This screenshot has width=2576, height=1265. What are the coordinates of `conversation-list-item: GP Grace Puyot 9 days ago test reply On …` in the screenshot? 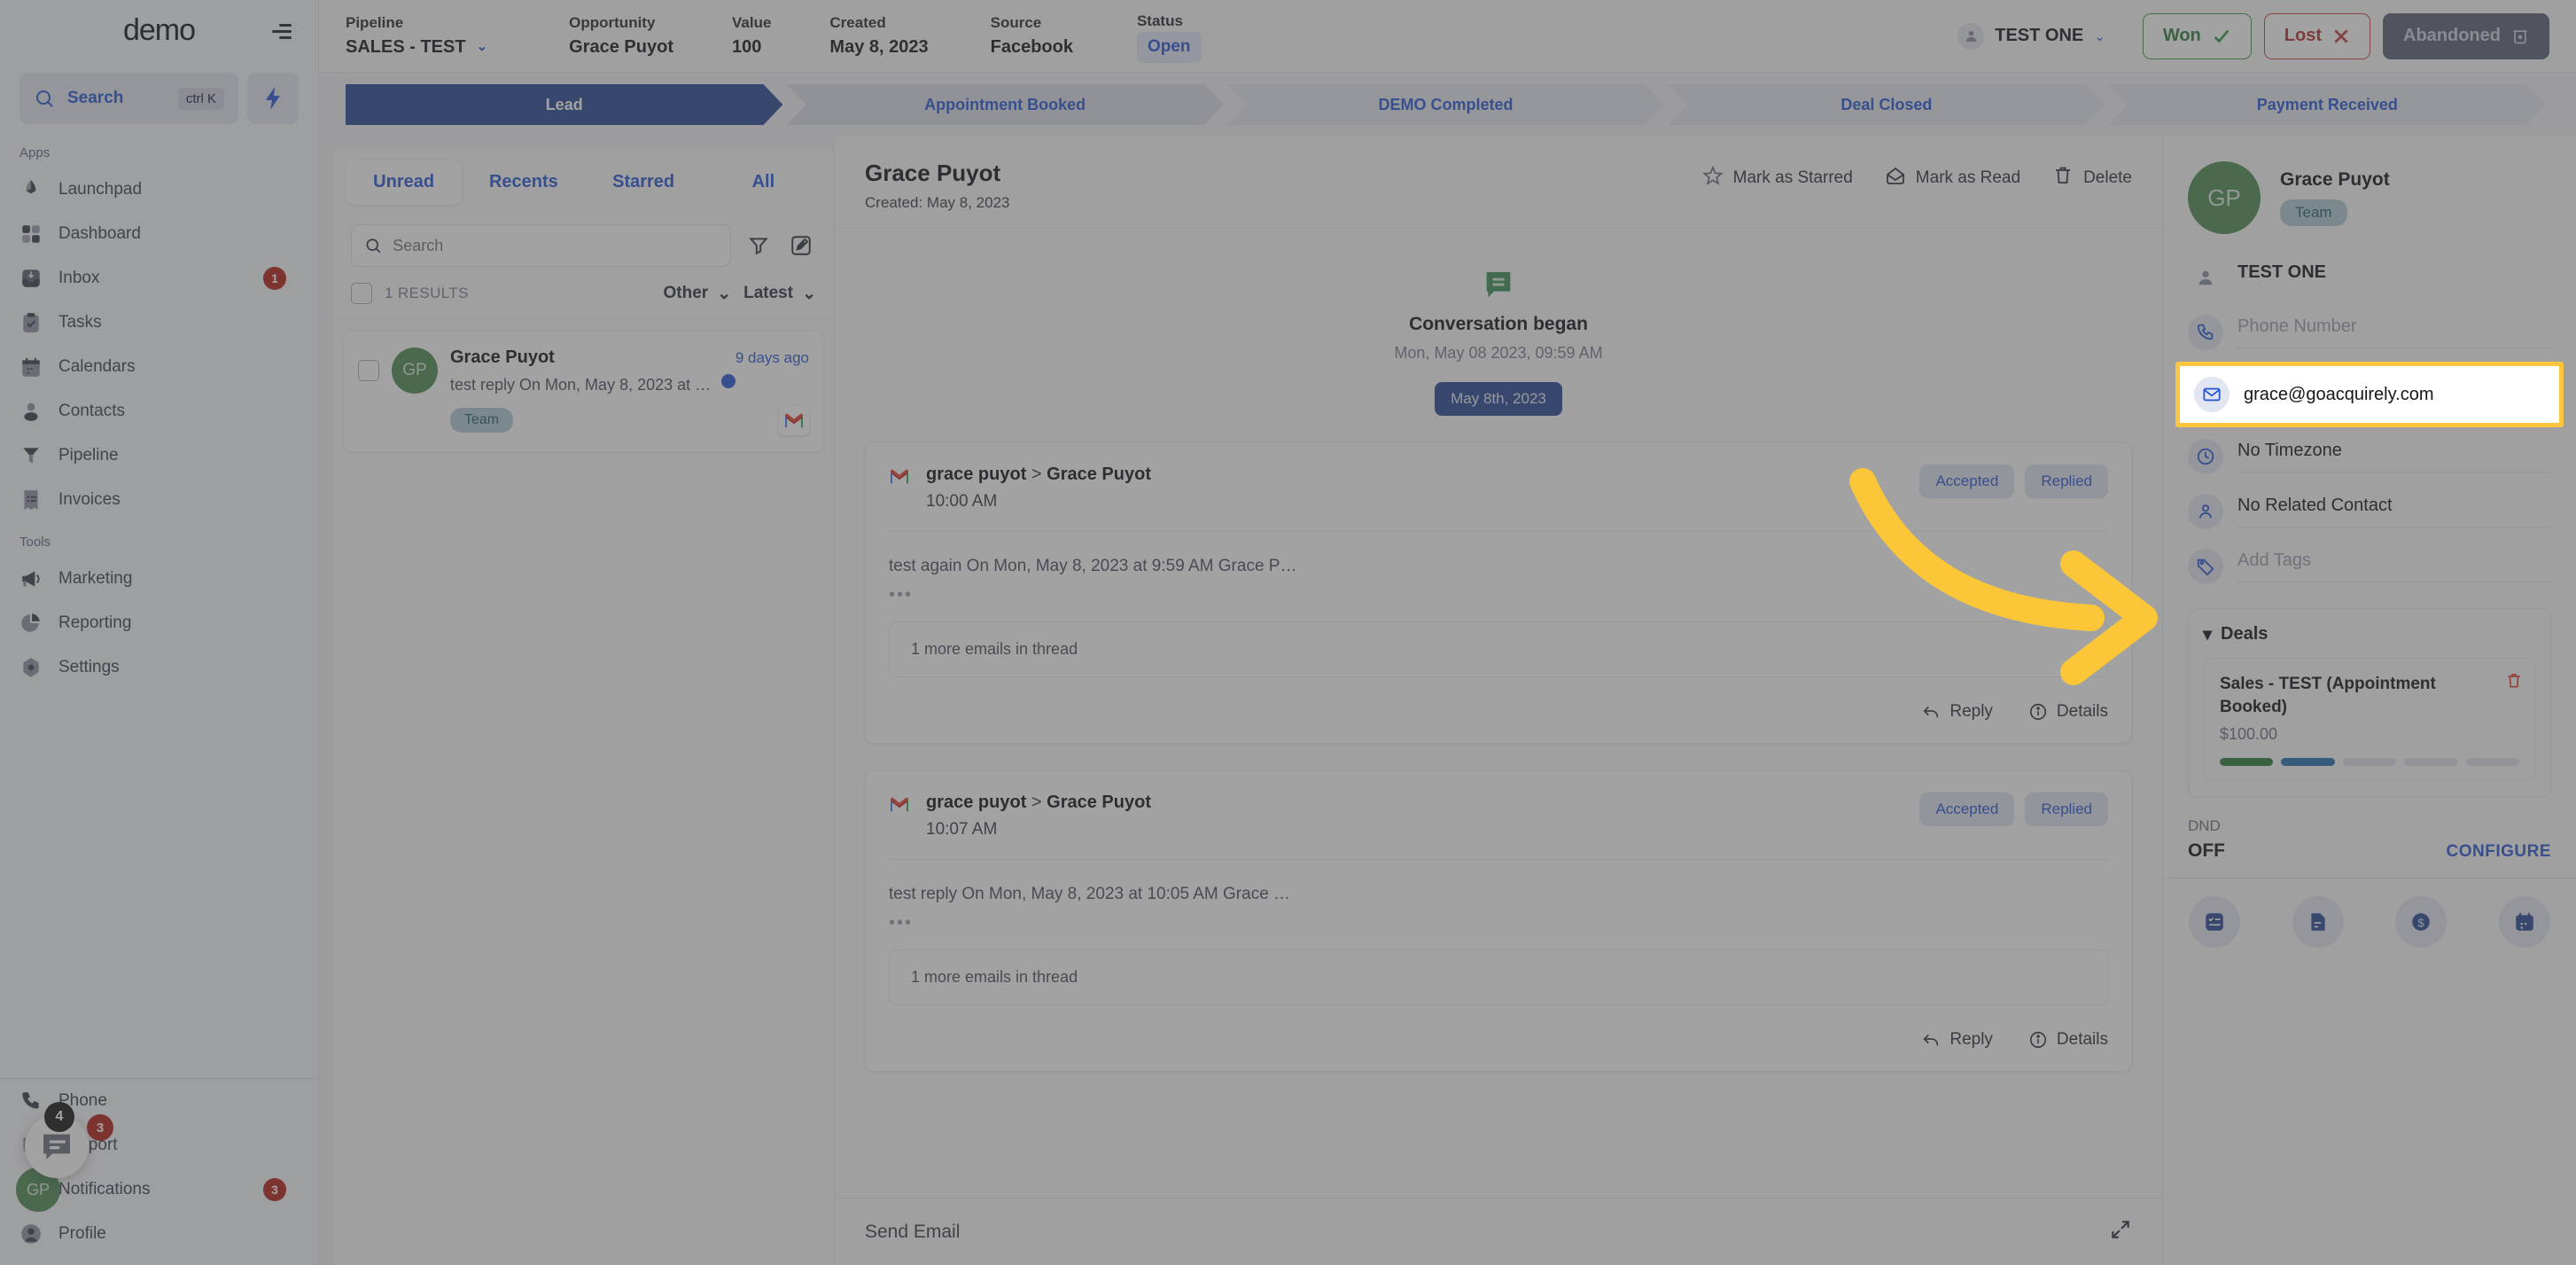 It's located at (584, 391).